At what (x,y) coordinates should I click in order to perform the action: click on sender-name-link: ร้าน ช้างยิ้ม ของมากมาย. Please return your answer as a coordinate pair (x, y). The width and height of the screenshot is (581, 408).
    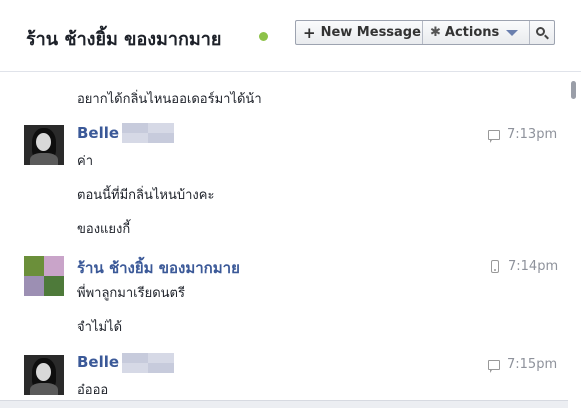
    Looking at the image, I should click on (158, 268).